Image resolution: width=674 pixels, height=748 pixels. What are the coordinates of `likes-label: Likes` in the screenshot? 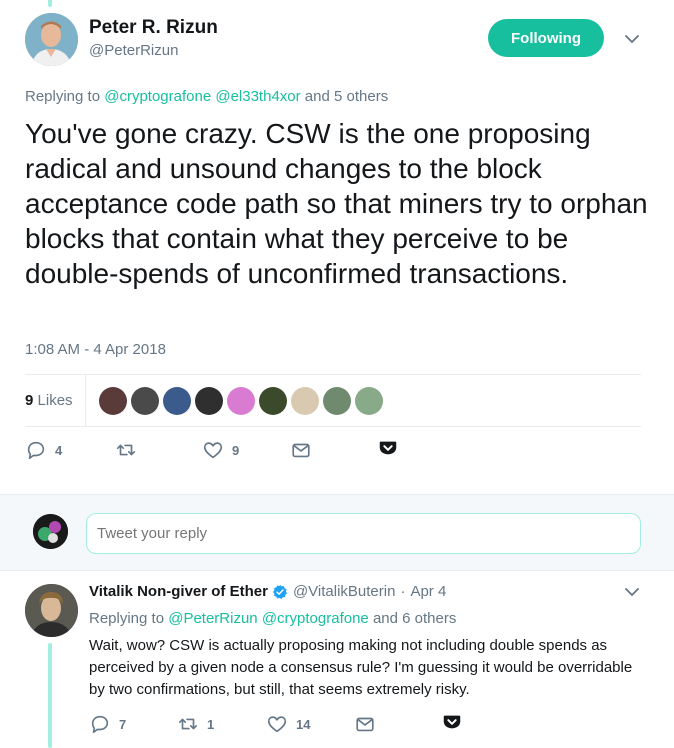 It's located at (55, 400).